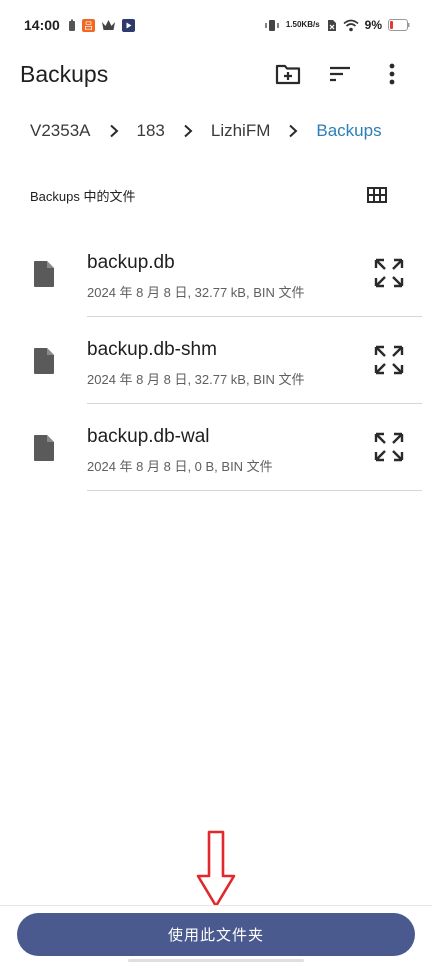 The width and height of the screenshot is (432, 964). I want to click on section-header: Backups 中的文件, so click(216, 195).